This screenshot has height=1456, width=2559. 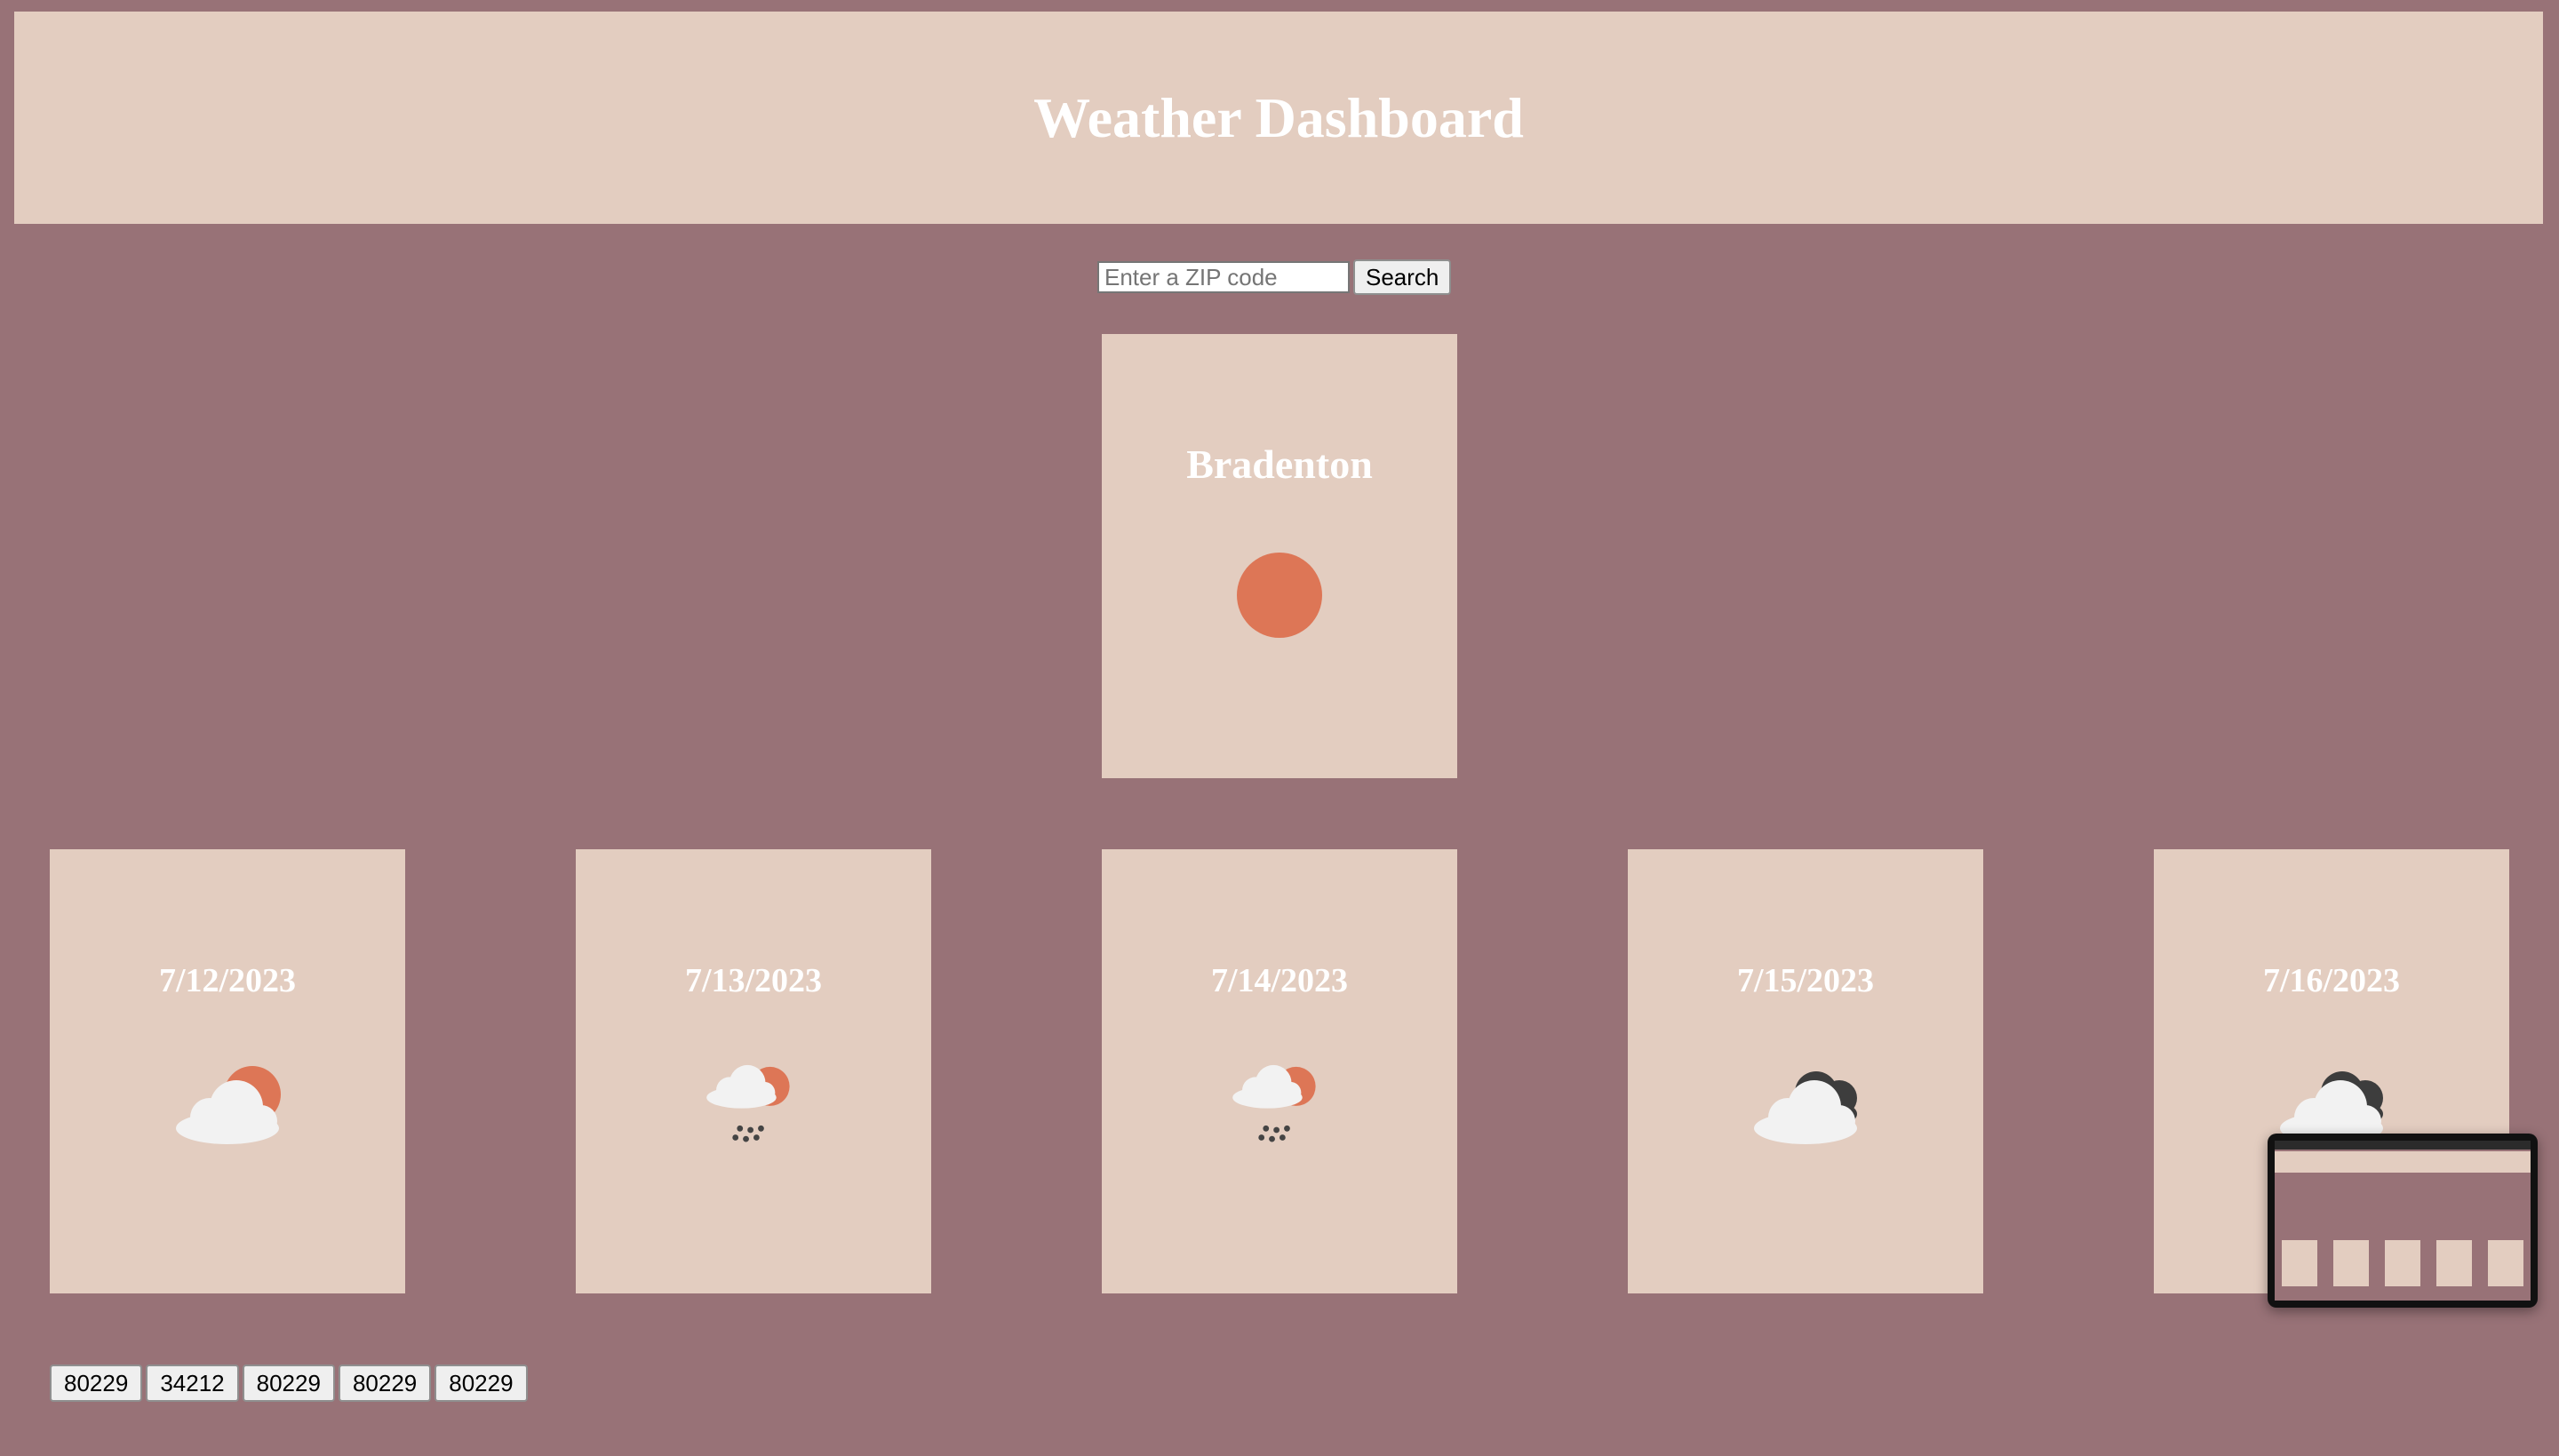 I want to click on header-banner: Weather Dashboard, so click(x=1278, y=118).